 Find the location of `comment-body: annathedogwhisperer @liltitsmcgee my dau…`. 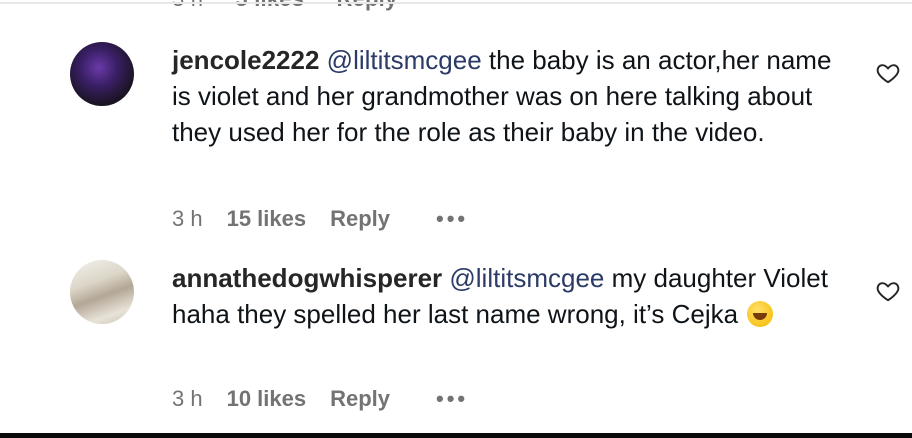

comment-body: annathedogwhisperer @liltitsmcgee my dau… is located at coordinates (512, 296).